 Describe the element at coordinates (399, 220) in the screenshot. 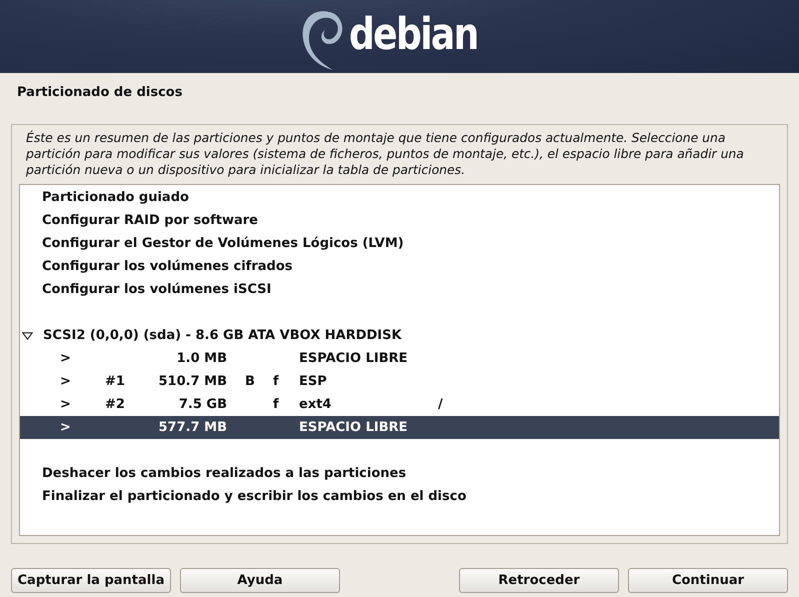

I see `menu-item: Configurar RAID por software` at that location.